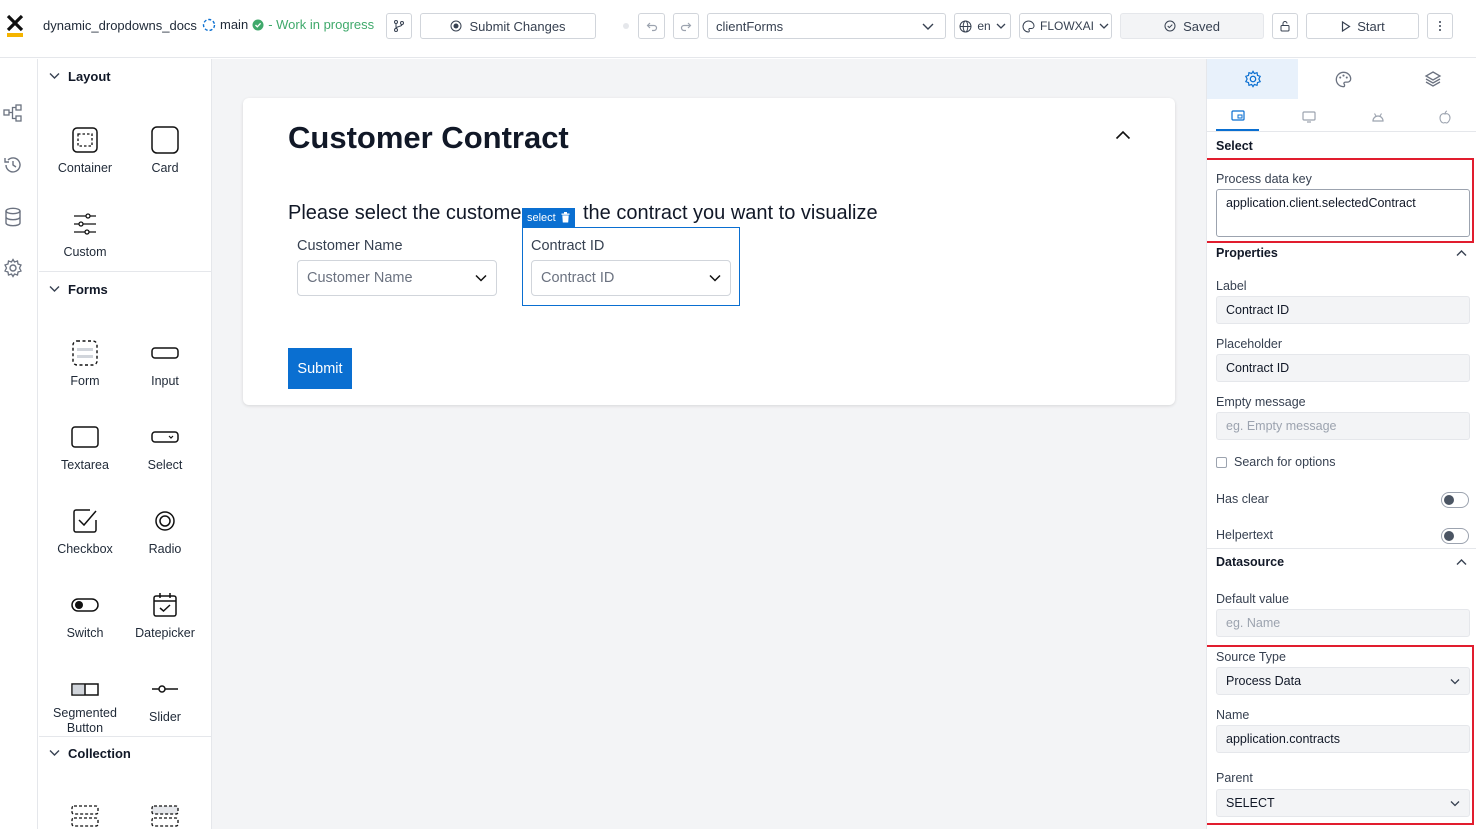  Describe the element at coordinates (1237, 117) in the screenshot. I see `platform-tab-generic` at that location.